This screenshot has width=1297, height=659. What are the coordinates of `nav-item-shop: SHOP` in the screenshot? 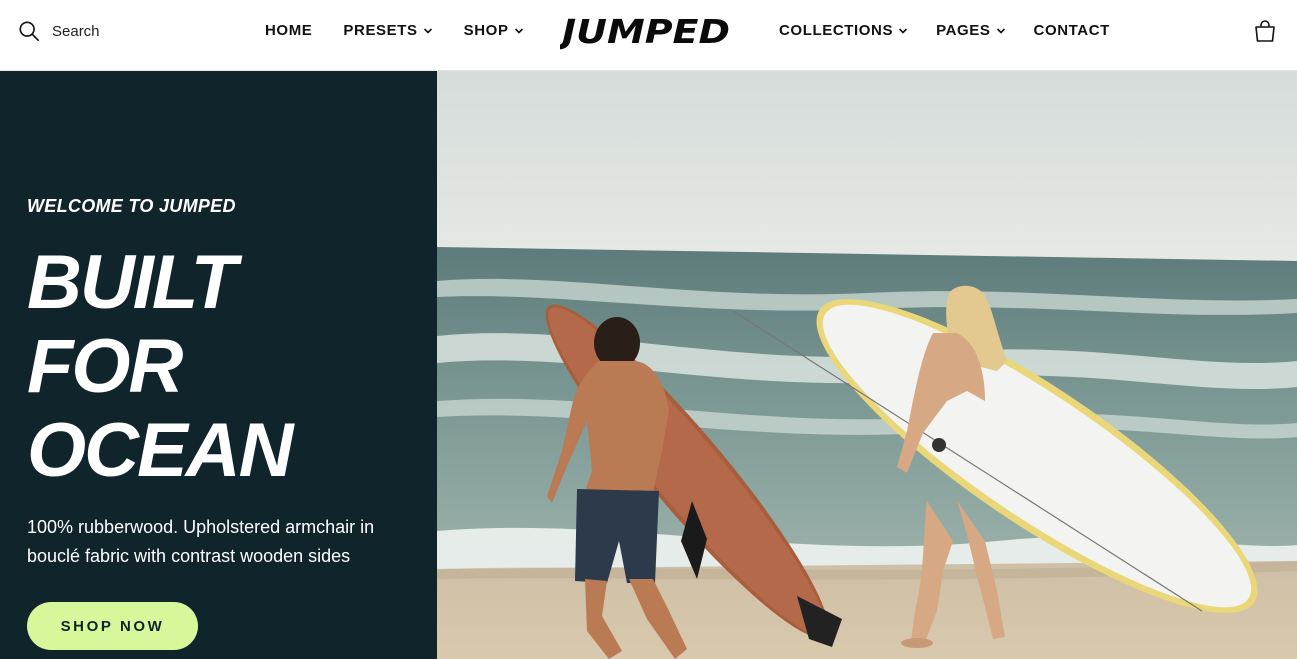 It's located at (494, 30).